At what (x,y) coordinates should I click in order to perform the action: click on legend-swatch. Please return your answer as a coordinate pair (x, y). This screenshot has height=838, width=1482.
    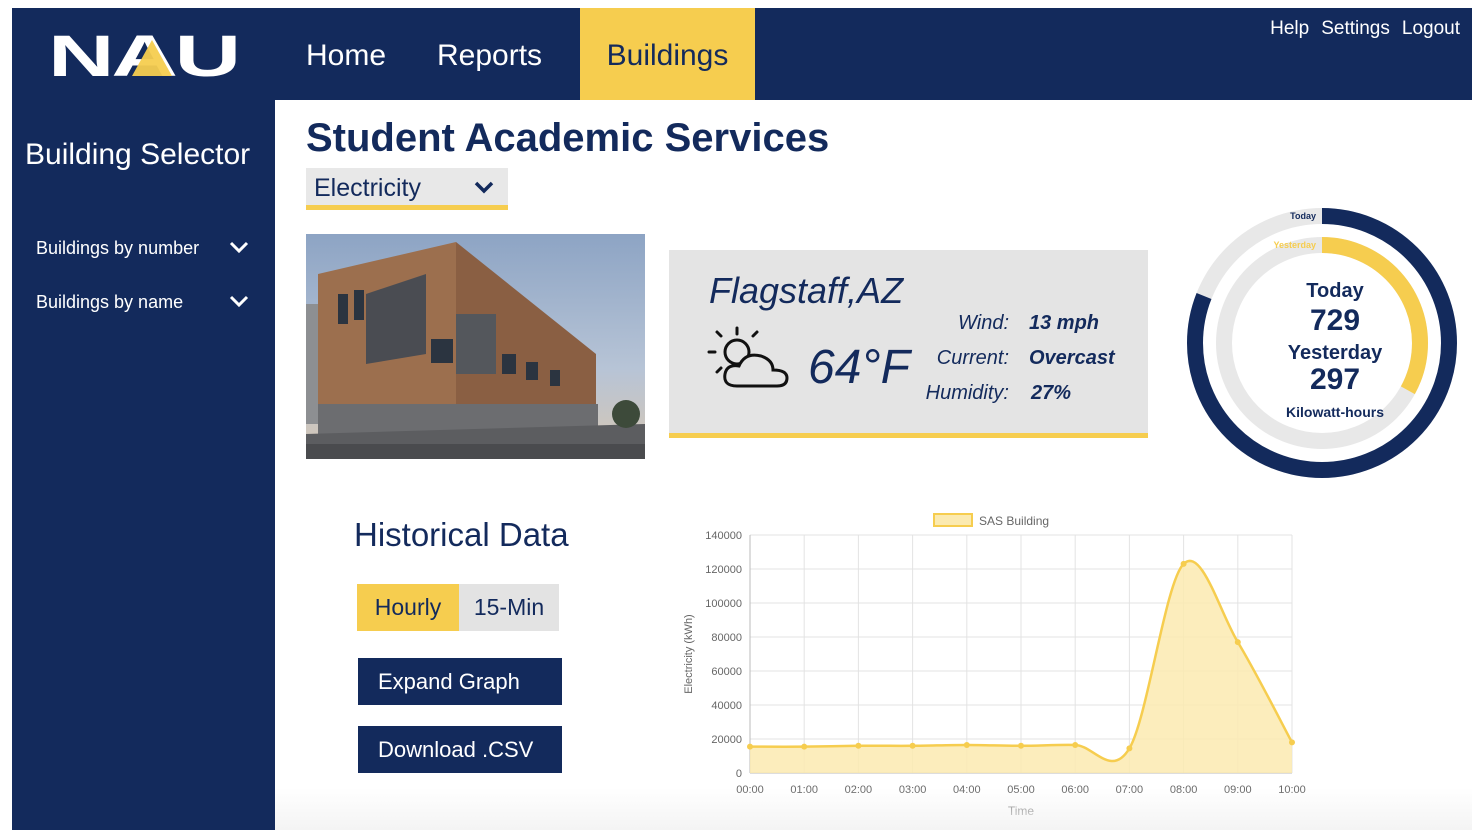
    Looking at the image, I should click on (953, 520).